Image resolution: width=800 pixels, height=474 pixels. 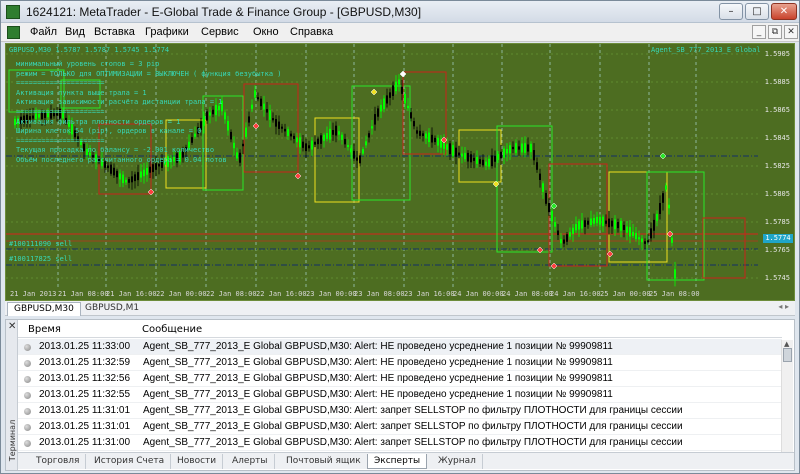 I want to click on tab-scroll-arrows: ◂ ▸, so click(x=783, y=306).